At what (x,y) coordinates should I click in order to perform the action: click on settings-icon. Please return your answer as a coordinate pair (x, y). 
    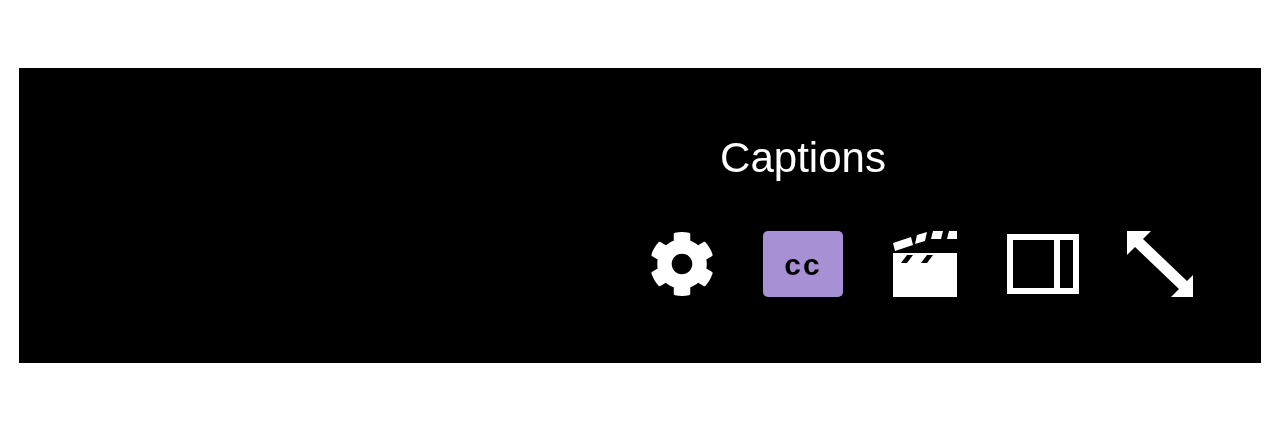
    Looking at the image, I should click on (682, 264).